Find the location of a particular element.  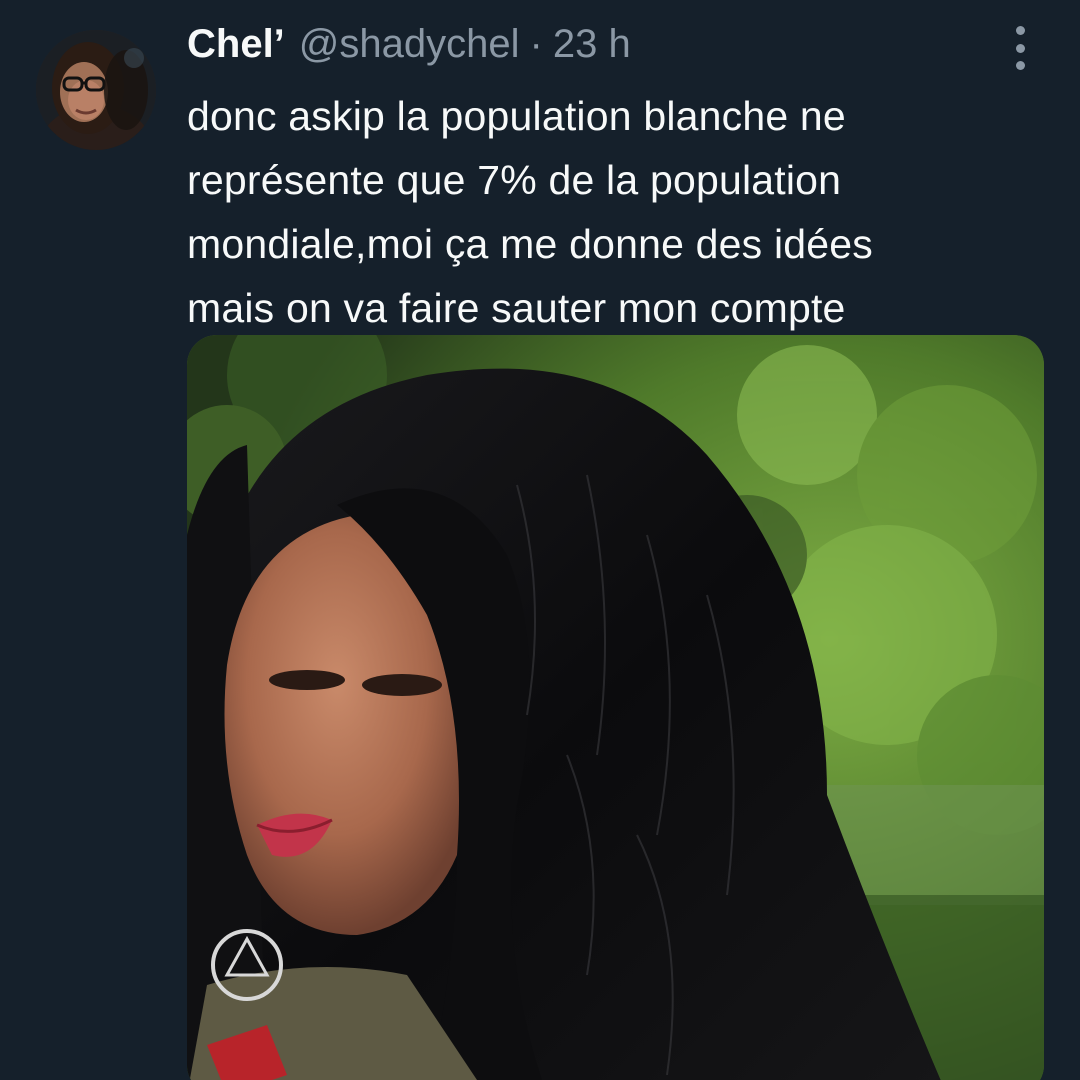

author-handle: @shadychel is located at coordinates (409, 44).